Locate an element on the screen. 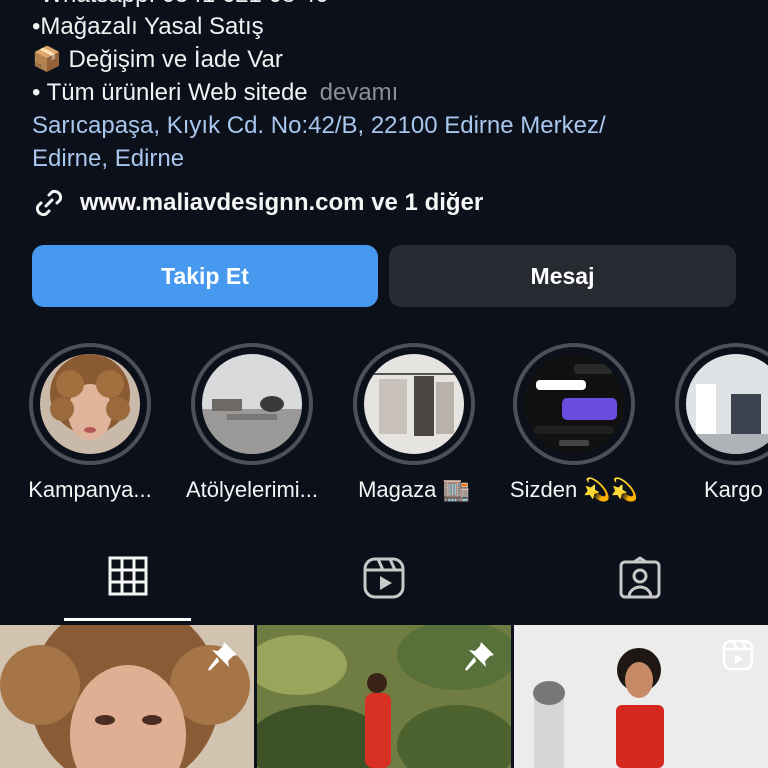 The image size is (768, 768). bio-line-exchange: 📦 Değişim ve İade Var is located at coordinates (157, 59).